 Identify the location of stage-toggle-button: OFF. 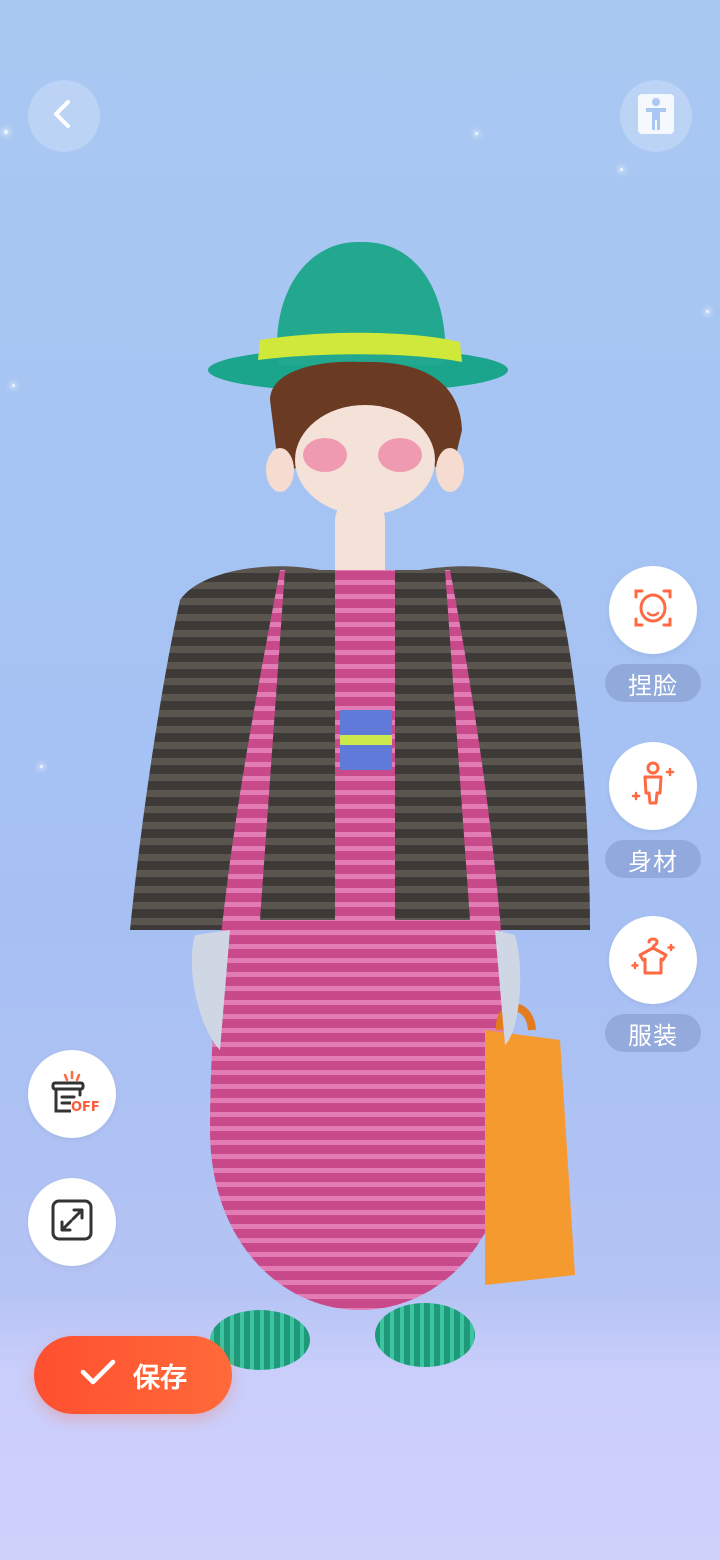
(72, 1094).